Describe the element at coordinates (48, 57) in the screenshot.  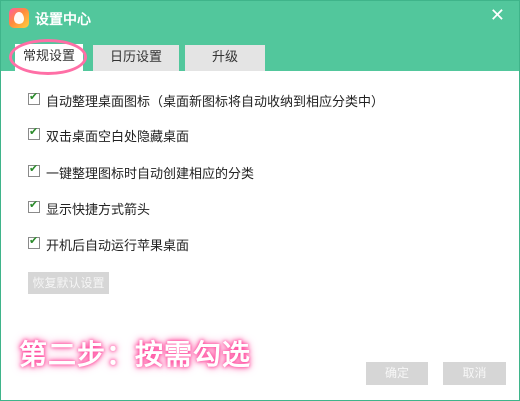
I see `tab-highlight-annotation` at that location.